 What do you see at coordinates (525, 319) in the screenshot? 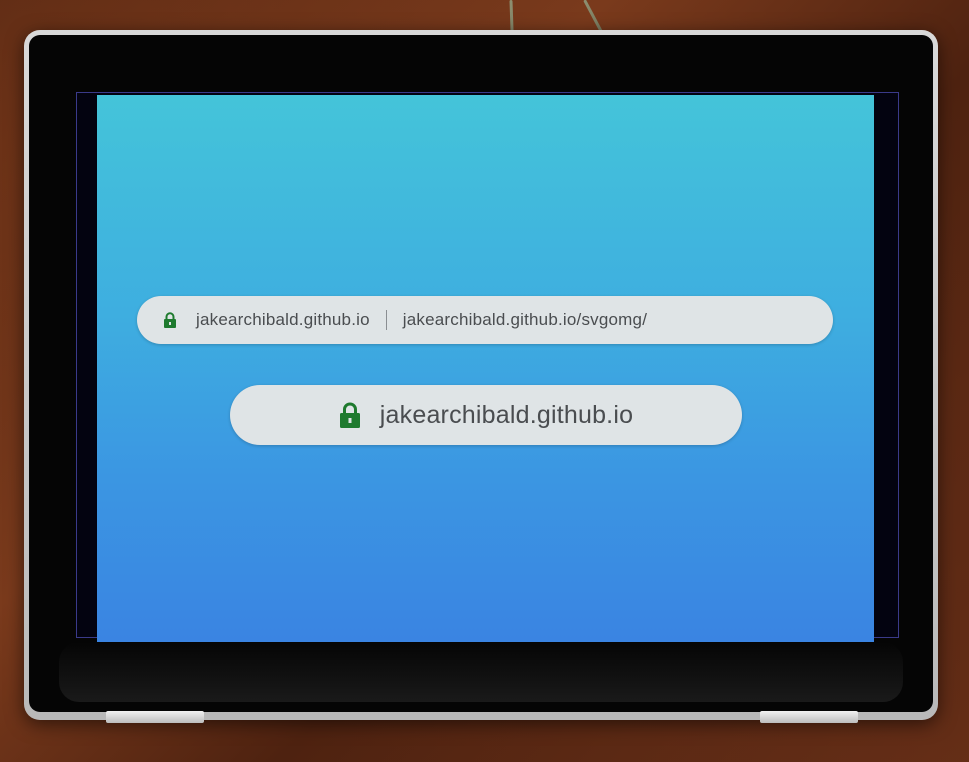
I see `omnibox-url: jakearchibald.github.io/svgomg/` at bounding box center [525, 319].